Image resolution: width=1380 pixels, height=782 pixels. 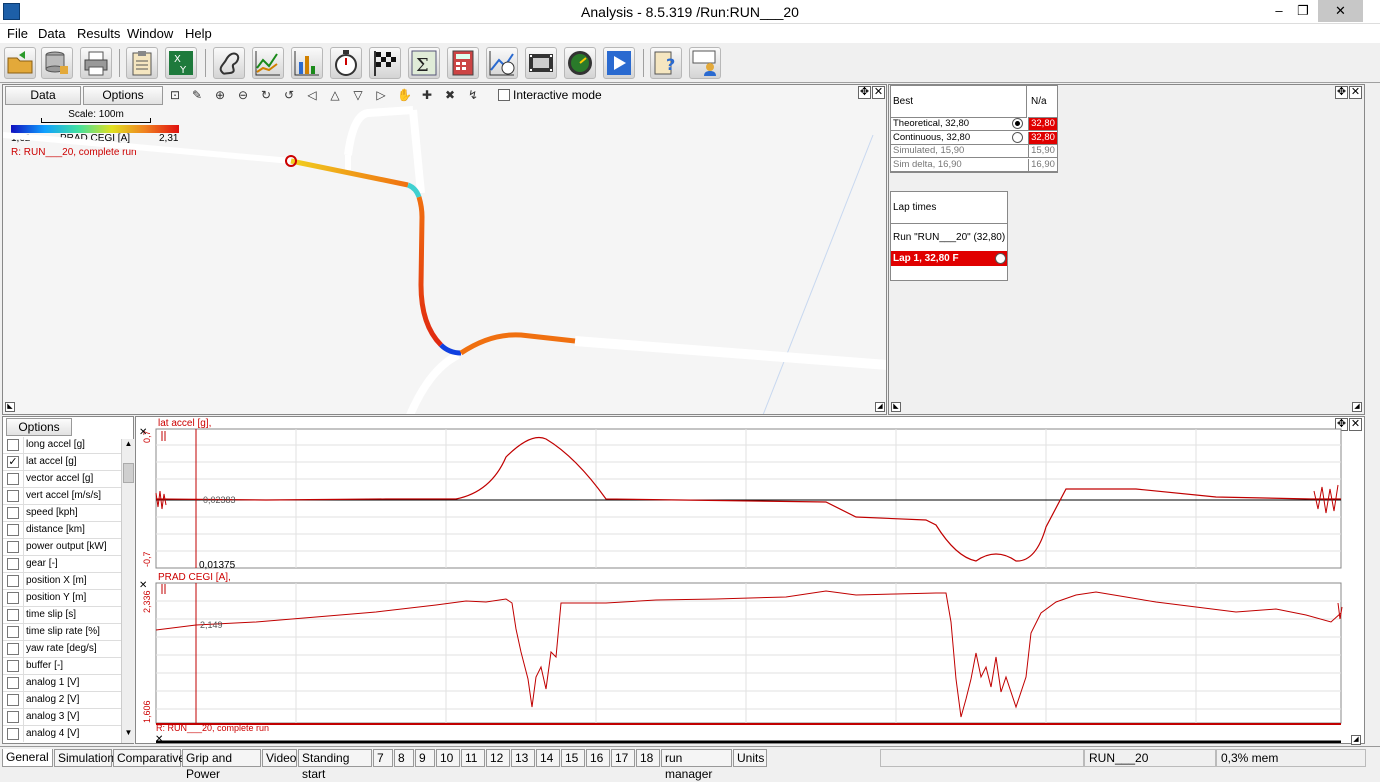 What do you see at coordinates (580, 63) in the screenshot?
I see `speedometer-icon` at bounding box center [580, 63].